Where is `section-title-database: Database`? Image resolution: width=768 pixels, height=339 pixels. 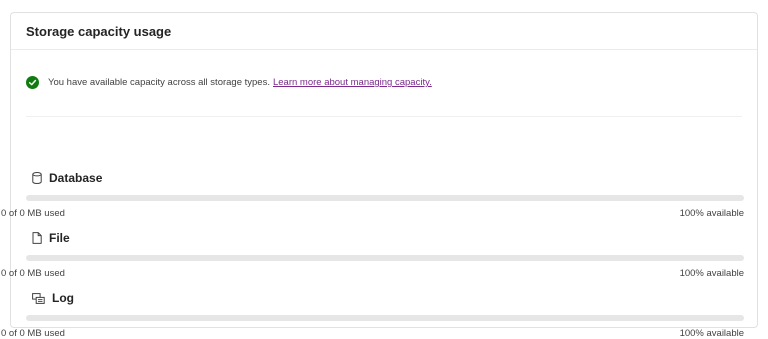
section-title-database: Database is located at coordinates (67, 178).